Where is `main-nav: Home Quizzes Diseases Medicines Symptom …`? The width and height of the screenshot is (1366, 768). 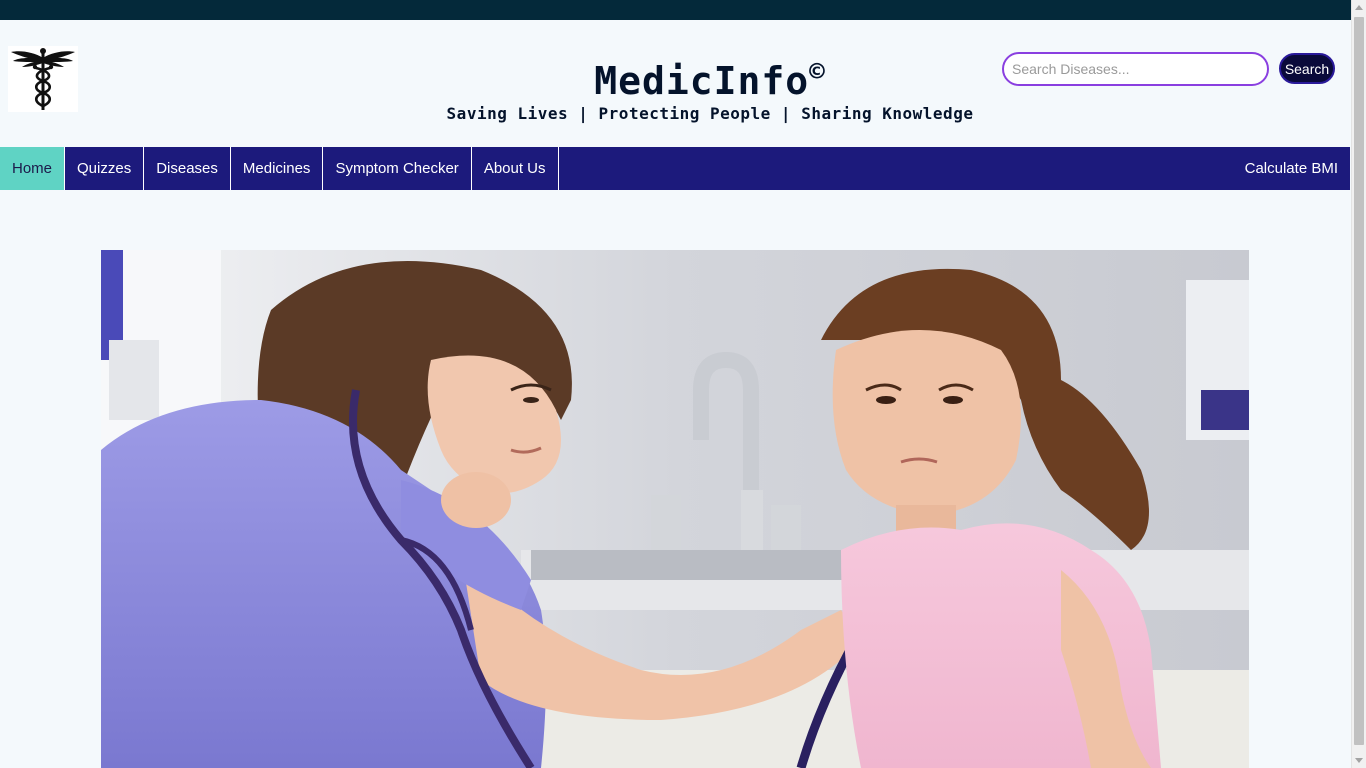
main-nav: Home Quizzes Diseases Medicines Symptom … is located at coordinates (675, 168).